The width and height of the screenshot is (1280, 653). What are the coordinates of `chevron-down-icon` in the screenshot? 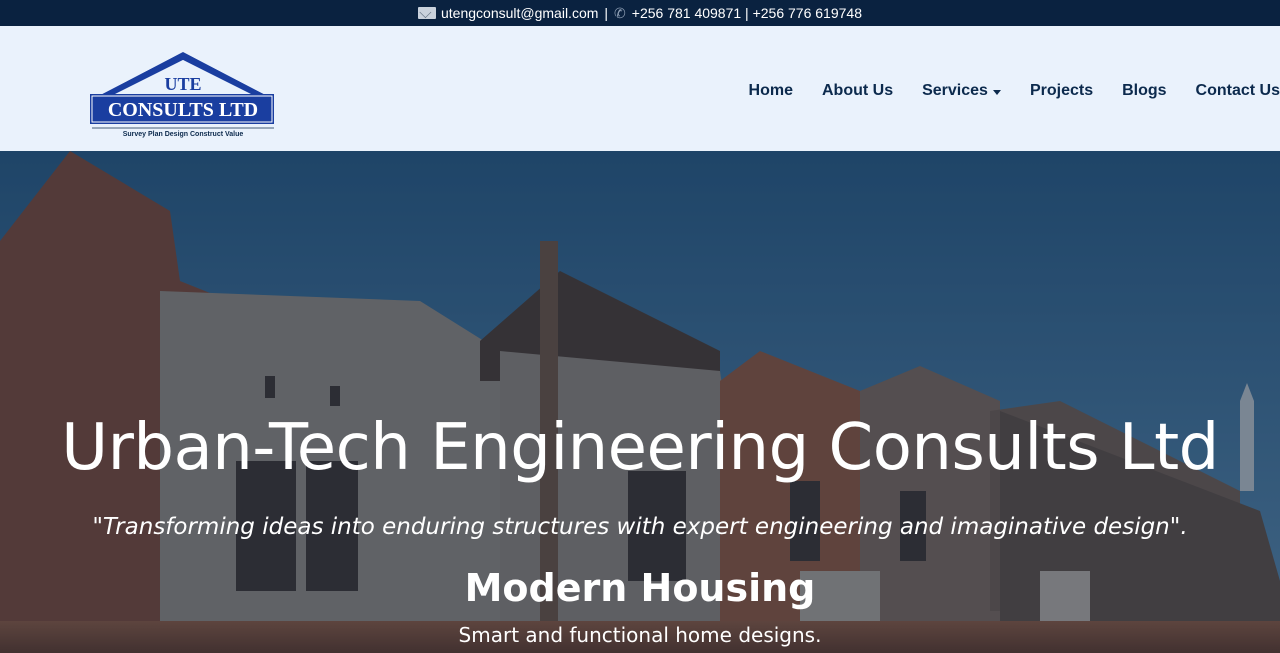 It's located at (996, 92).